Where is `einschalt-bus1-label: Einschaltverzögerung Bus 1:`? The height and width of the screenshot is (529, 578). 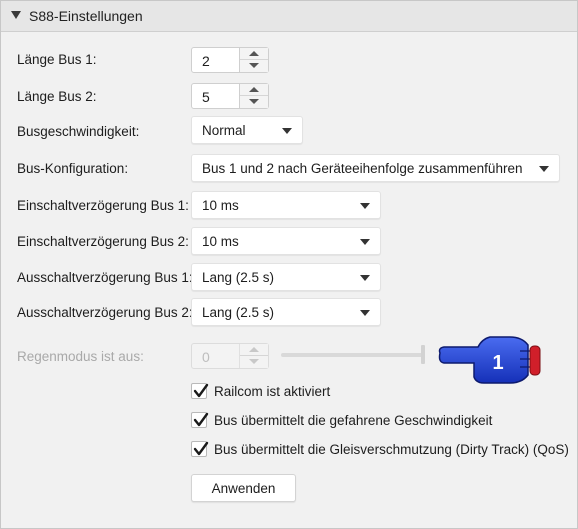 einschalt-bus1-label: Einschaltverzögerung Bus 1: is located at coordinates (103, 205).